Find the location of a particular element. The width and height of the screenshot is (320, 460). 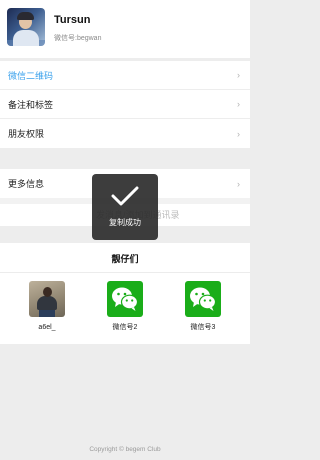

menu-item-friend-permissions: 朋友权限 › is located at coordinates (125, 133).